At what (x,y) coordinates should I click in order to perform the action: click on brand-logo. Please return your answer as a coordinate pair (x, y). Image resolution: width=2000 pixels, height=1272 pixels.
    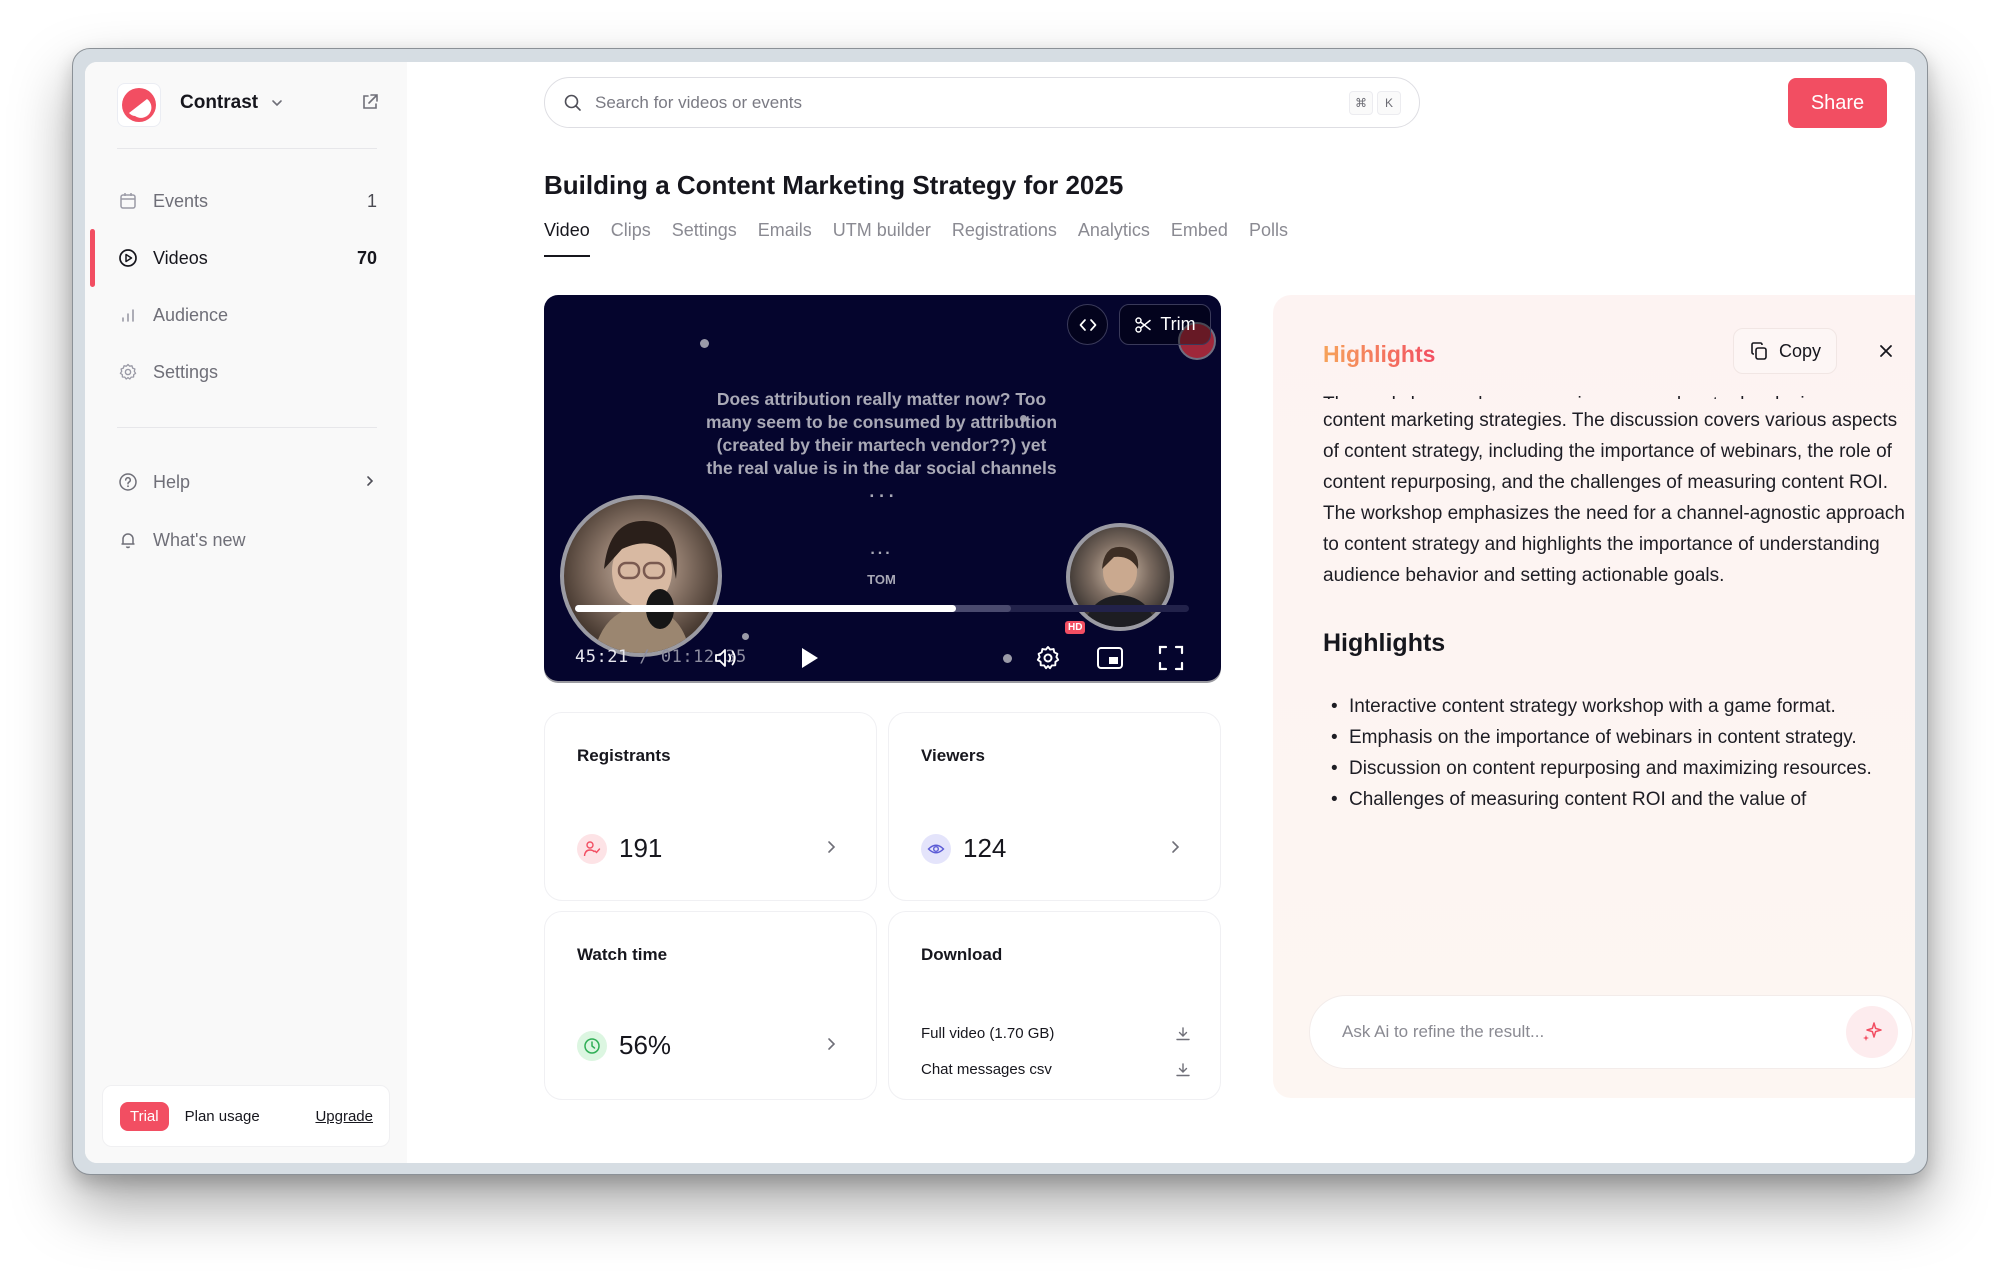
    Looking at the image, I should click on (139, 105).